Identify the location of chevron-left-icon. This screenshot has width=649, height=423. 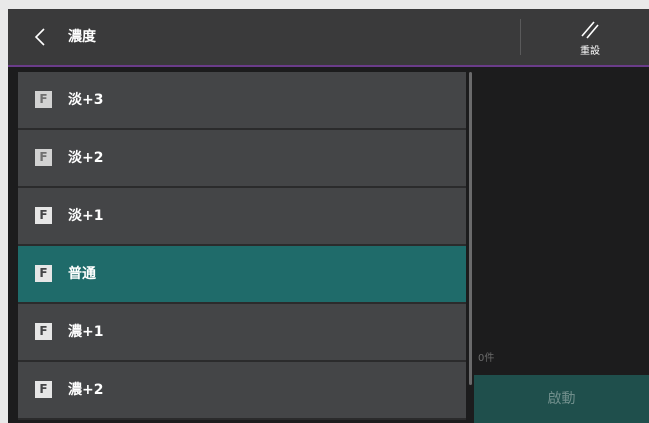
(39, 37).